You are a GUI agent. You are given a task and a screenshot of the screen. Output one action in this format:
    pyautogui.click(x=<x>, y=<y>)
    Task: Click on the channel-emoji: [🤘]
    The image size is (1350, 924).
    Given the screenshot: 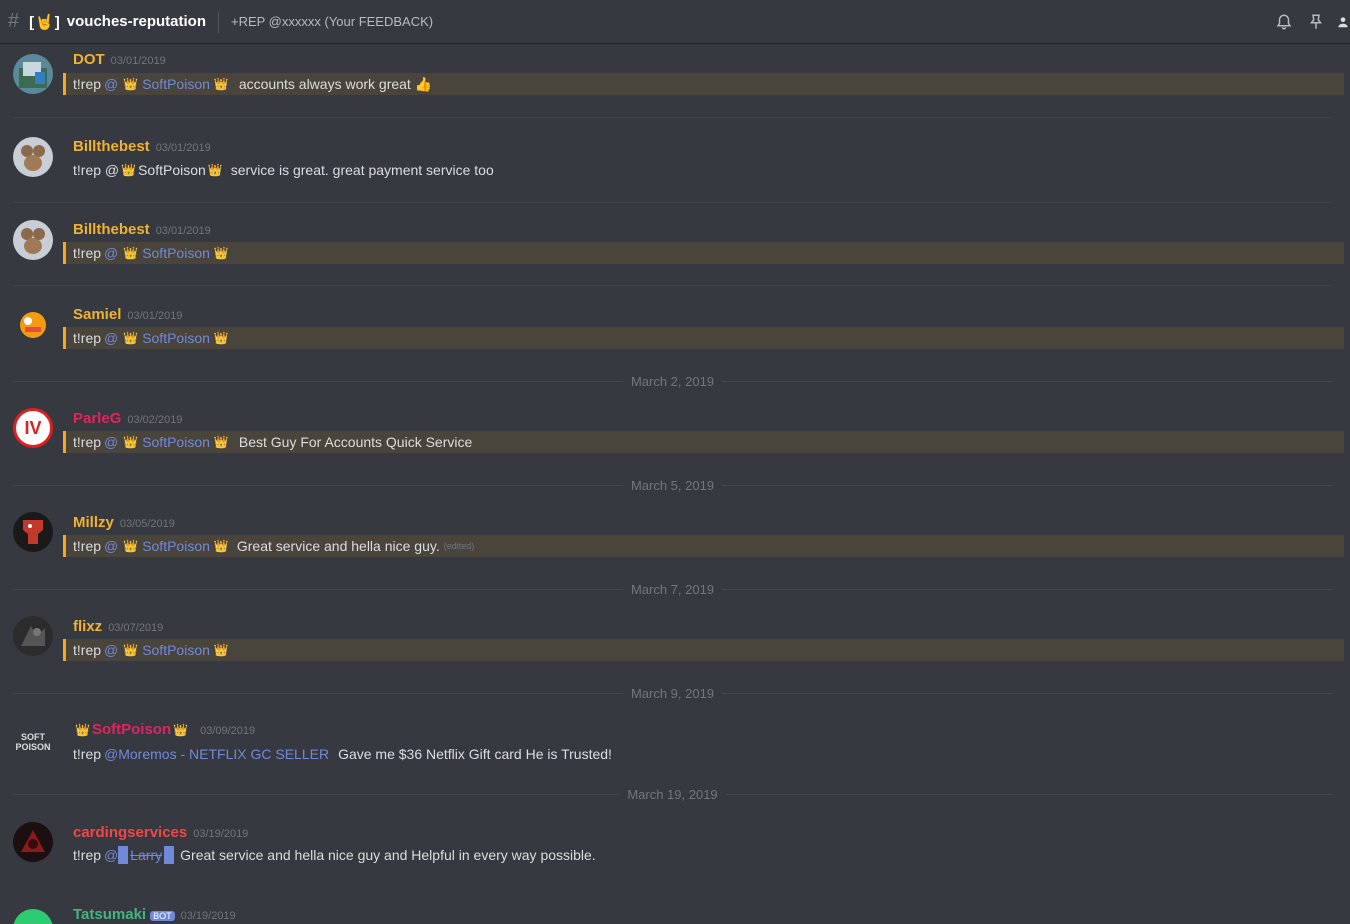 What is the action you would take?
    pyautogui.click(x=45, y=22)
    